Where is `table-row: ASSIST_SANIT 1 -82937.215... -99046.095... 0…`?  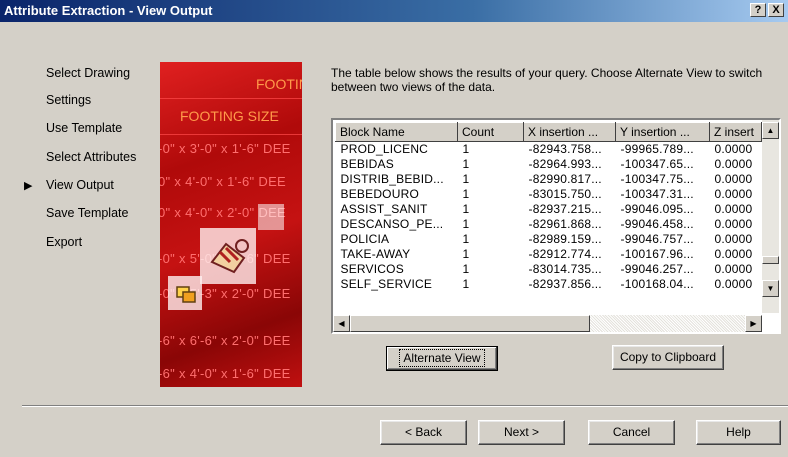
table-row: ASSIST_SANIT 1 -82937.215... -99046.095... 0… is located at coordinates (549, 209).